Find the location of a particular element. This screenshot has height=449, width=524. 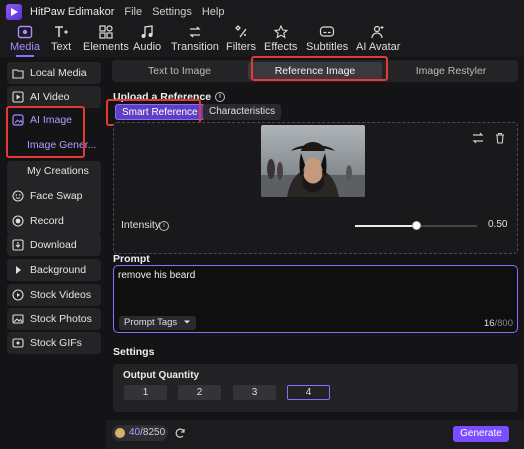

prompt-count: 16 is located at coordinates (489, 323).